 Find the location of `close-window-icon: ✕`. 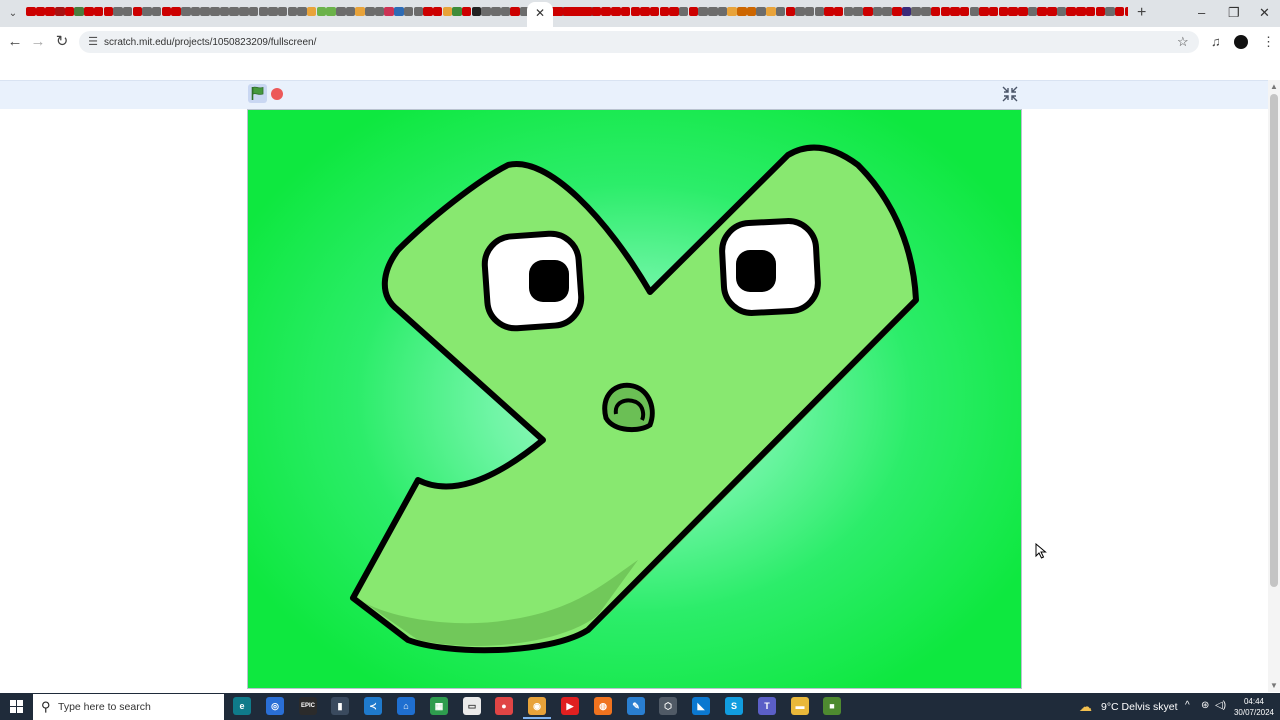

close-window-icon: ✕ is located at coordinates (1264, 13).